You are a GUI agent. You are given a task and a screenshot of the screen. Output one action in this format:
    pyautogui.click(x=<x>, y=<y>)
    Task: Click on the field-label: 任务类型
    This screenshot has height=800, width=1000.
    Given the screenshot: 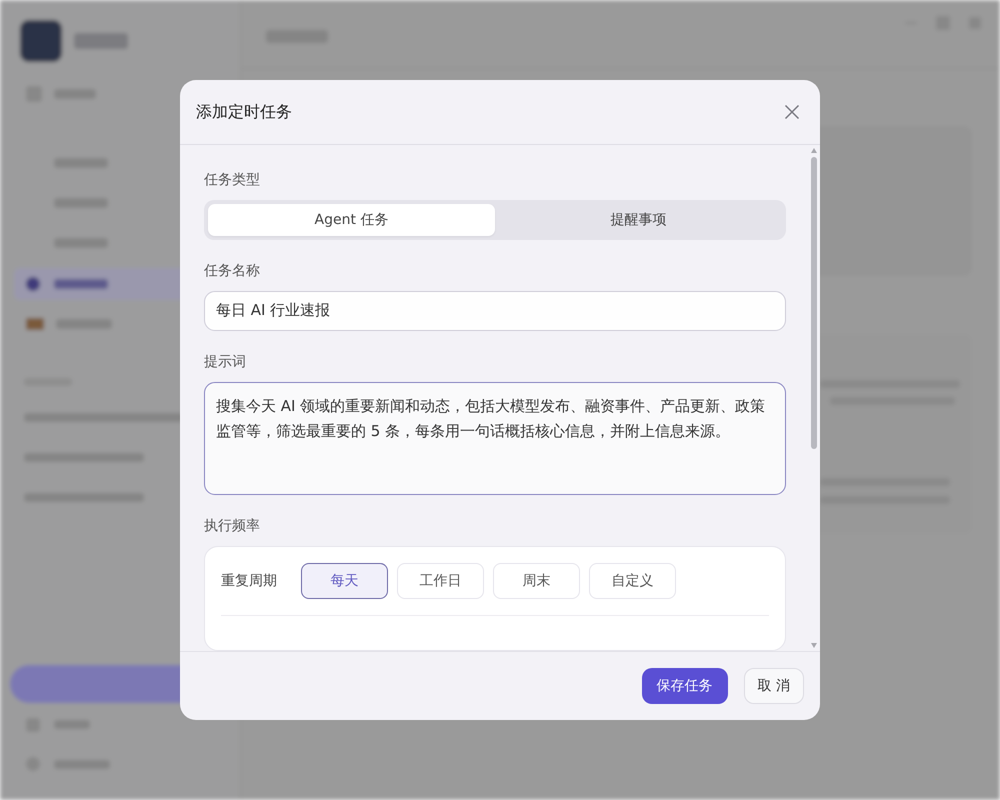 What is the action you would take?
    pyautogui.click(x=232, y=180)
    